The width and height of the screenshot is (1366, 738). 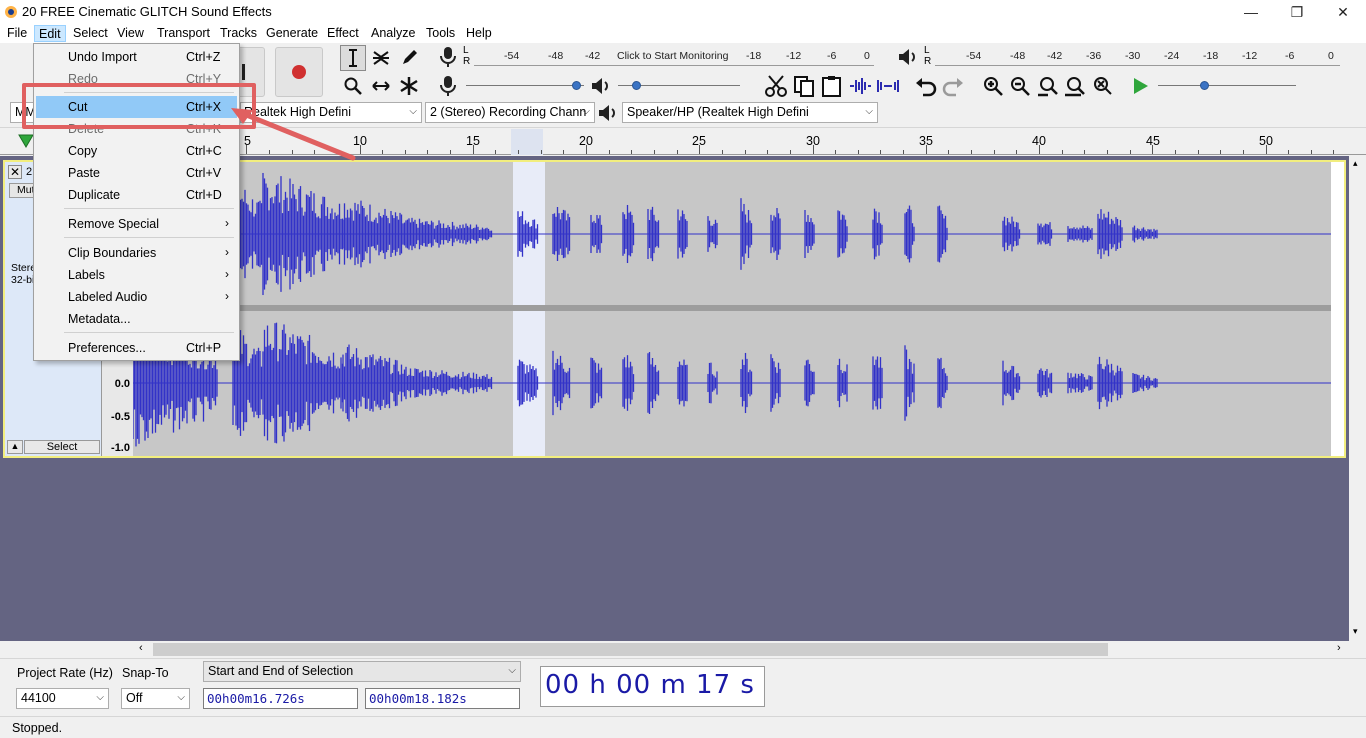 What do you see at coordinates (147, 11) in the screenshot?
I see `window-title: 20 FREE Cinematic GLITCH Sound Effects` at bounding box center [147, 11].